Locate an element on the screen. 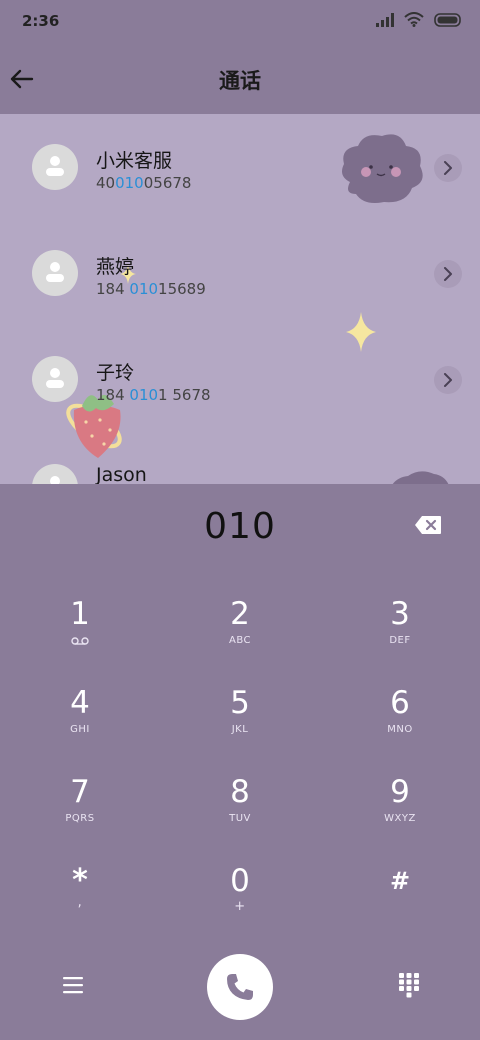 This screenshot has width=480, height=1040. key-digit: 9 is located at coordinates (400, 792).